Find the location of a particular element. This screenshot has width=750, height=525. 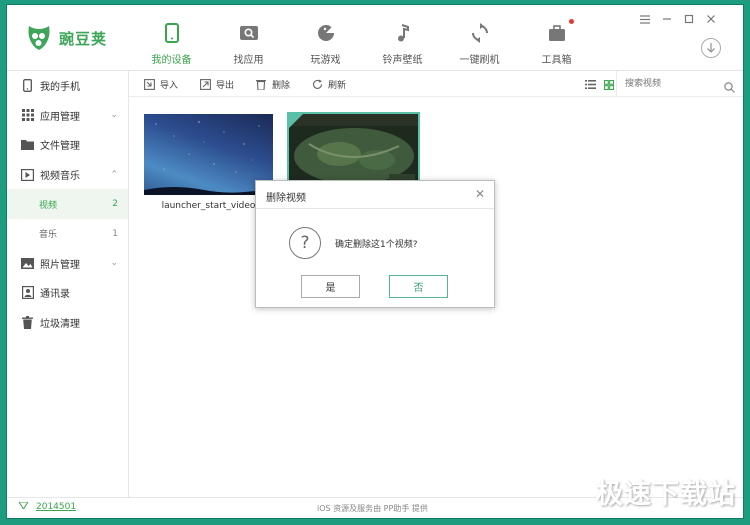

nav-label: 工具箱 is located at coordinates (556, 60).